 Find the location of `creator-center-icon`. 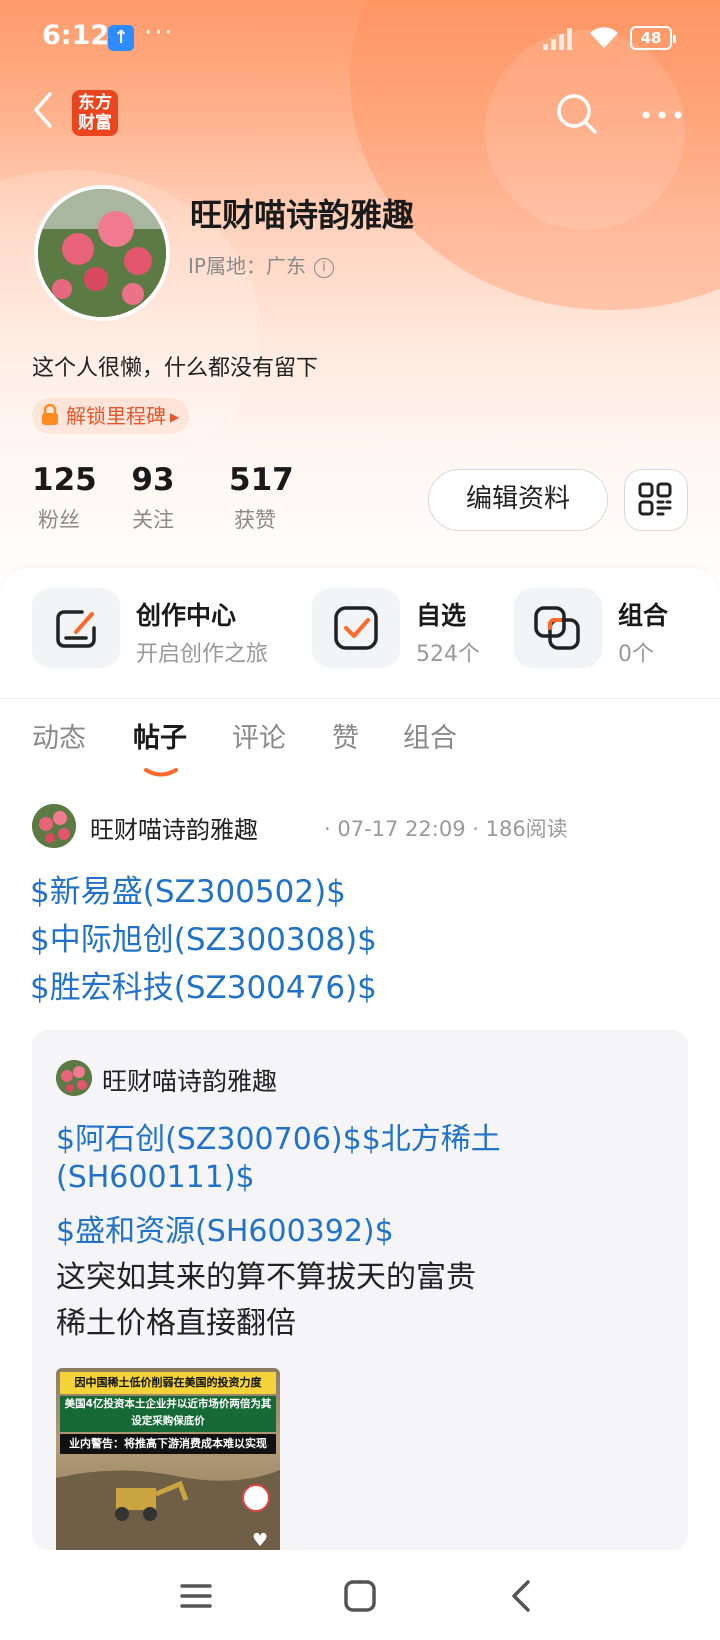

creator-center-icon is located at coordinates (76, 628).